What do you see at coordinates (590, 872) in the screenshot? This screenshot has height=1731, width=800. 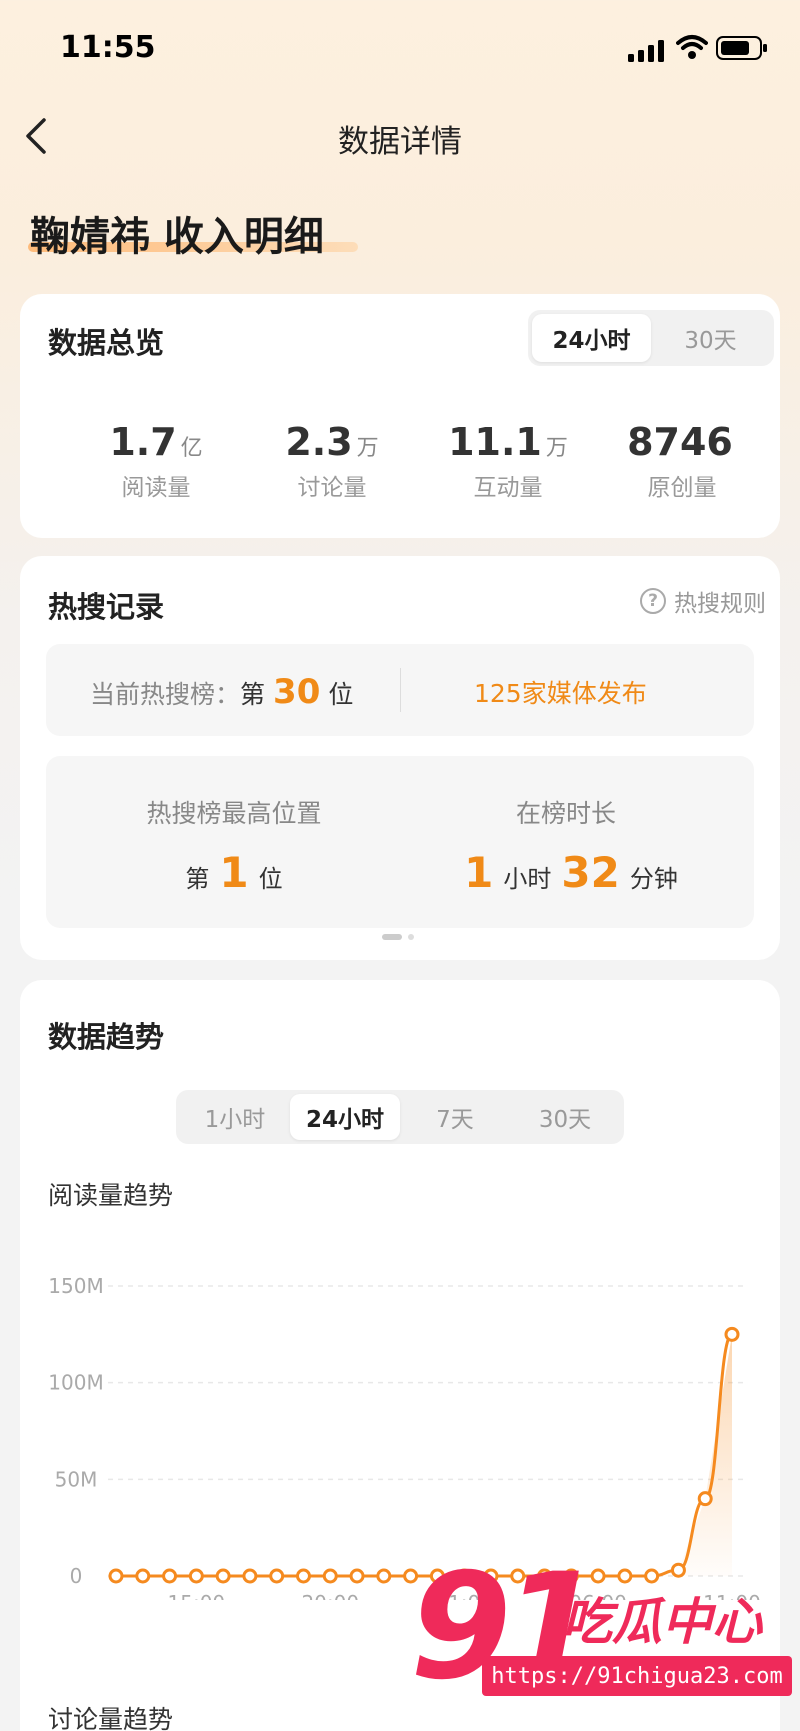 I see `duration-minutes: 32` at bounding box center [590, 872].